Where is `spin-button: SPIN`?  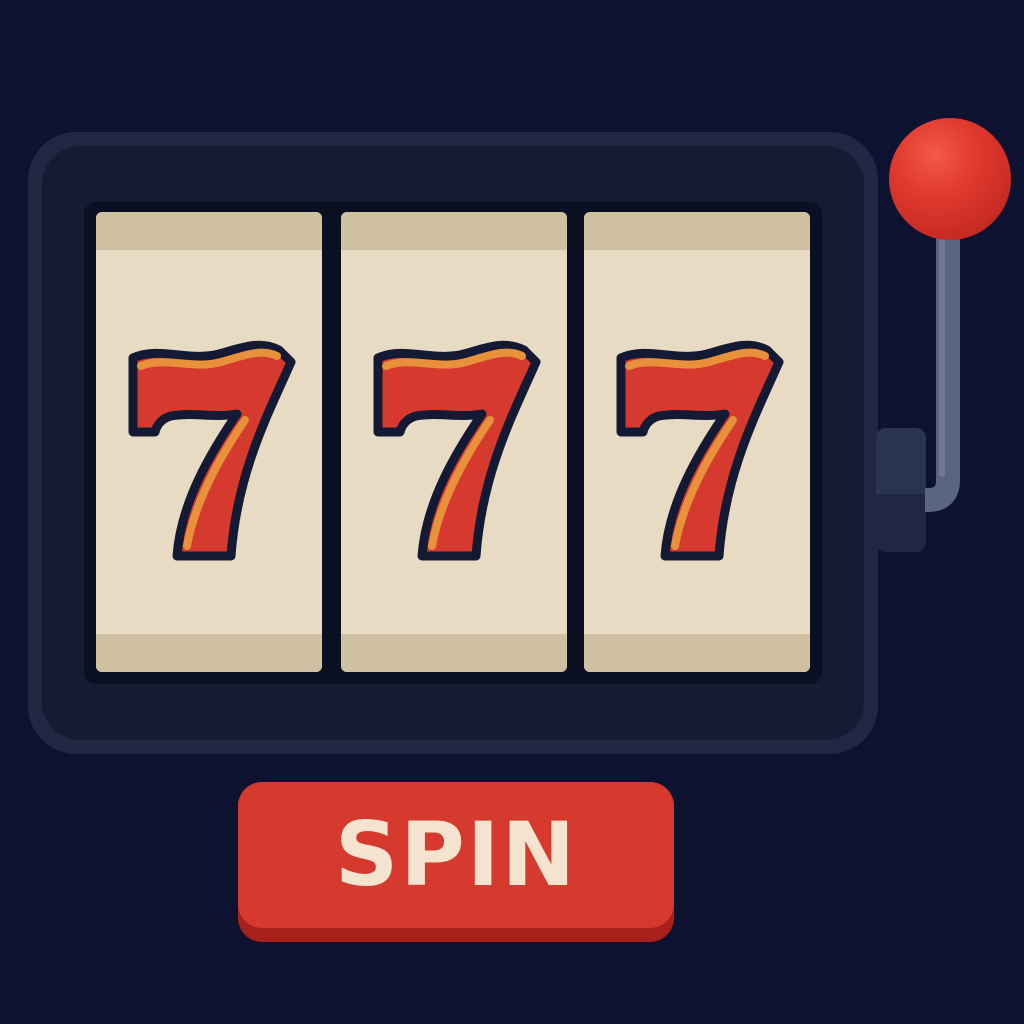
spin-button: SPIN is located at coordinates (456, 862).